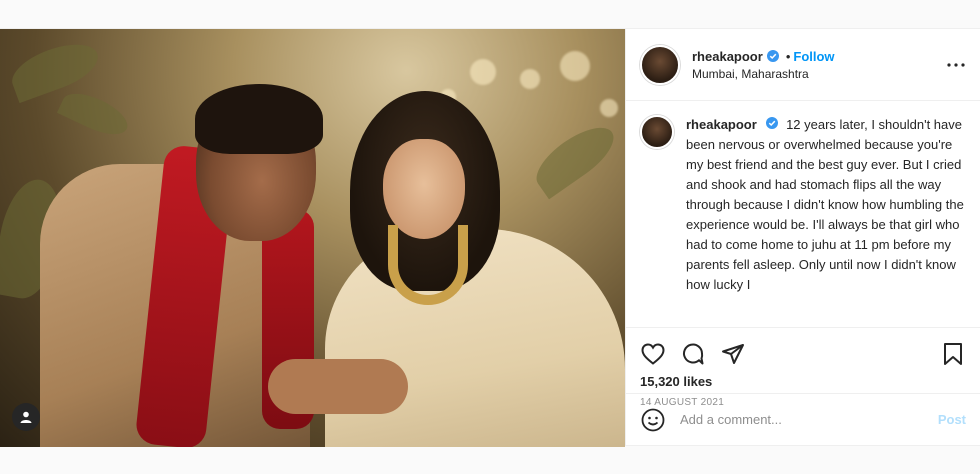 The image size is (980, 474). What do you see at coordinates (660, 64) in the screenshot?
I see `avatar` at bounding box center [660, 64].